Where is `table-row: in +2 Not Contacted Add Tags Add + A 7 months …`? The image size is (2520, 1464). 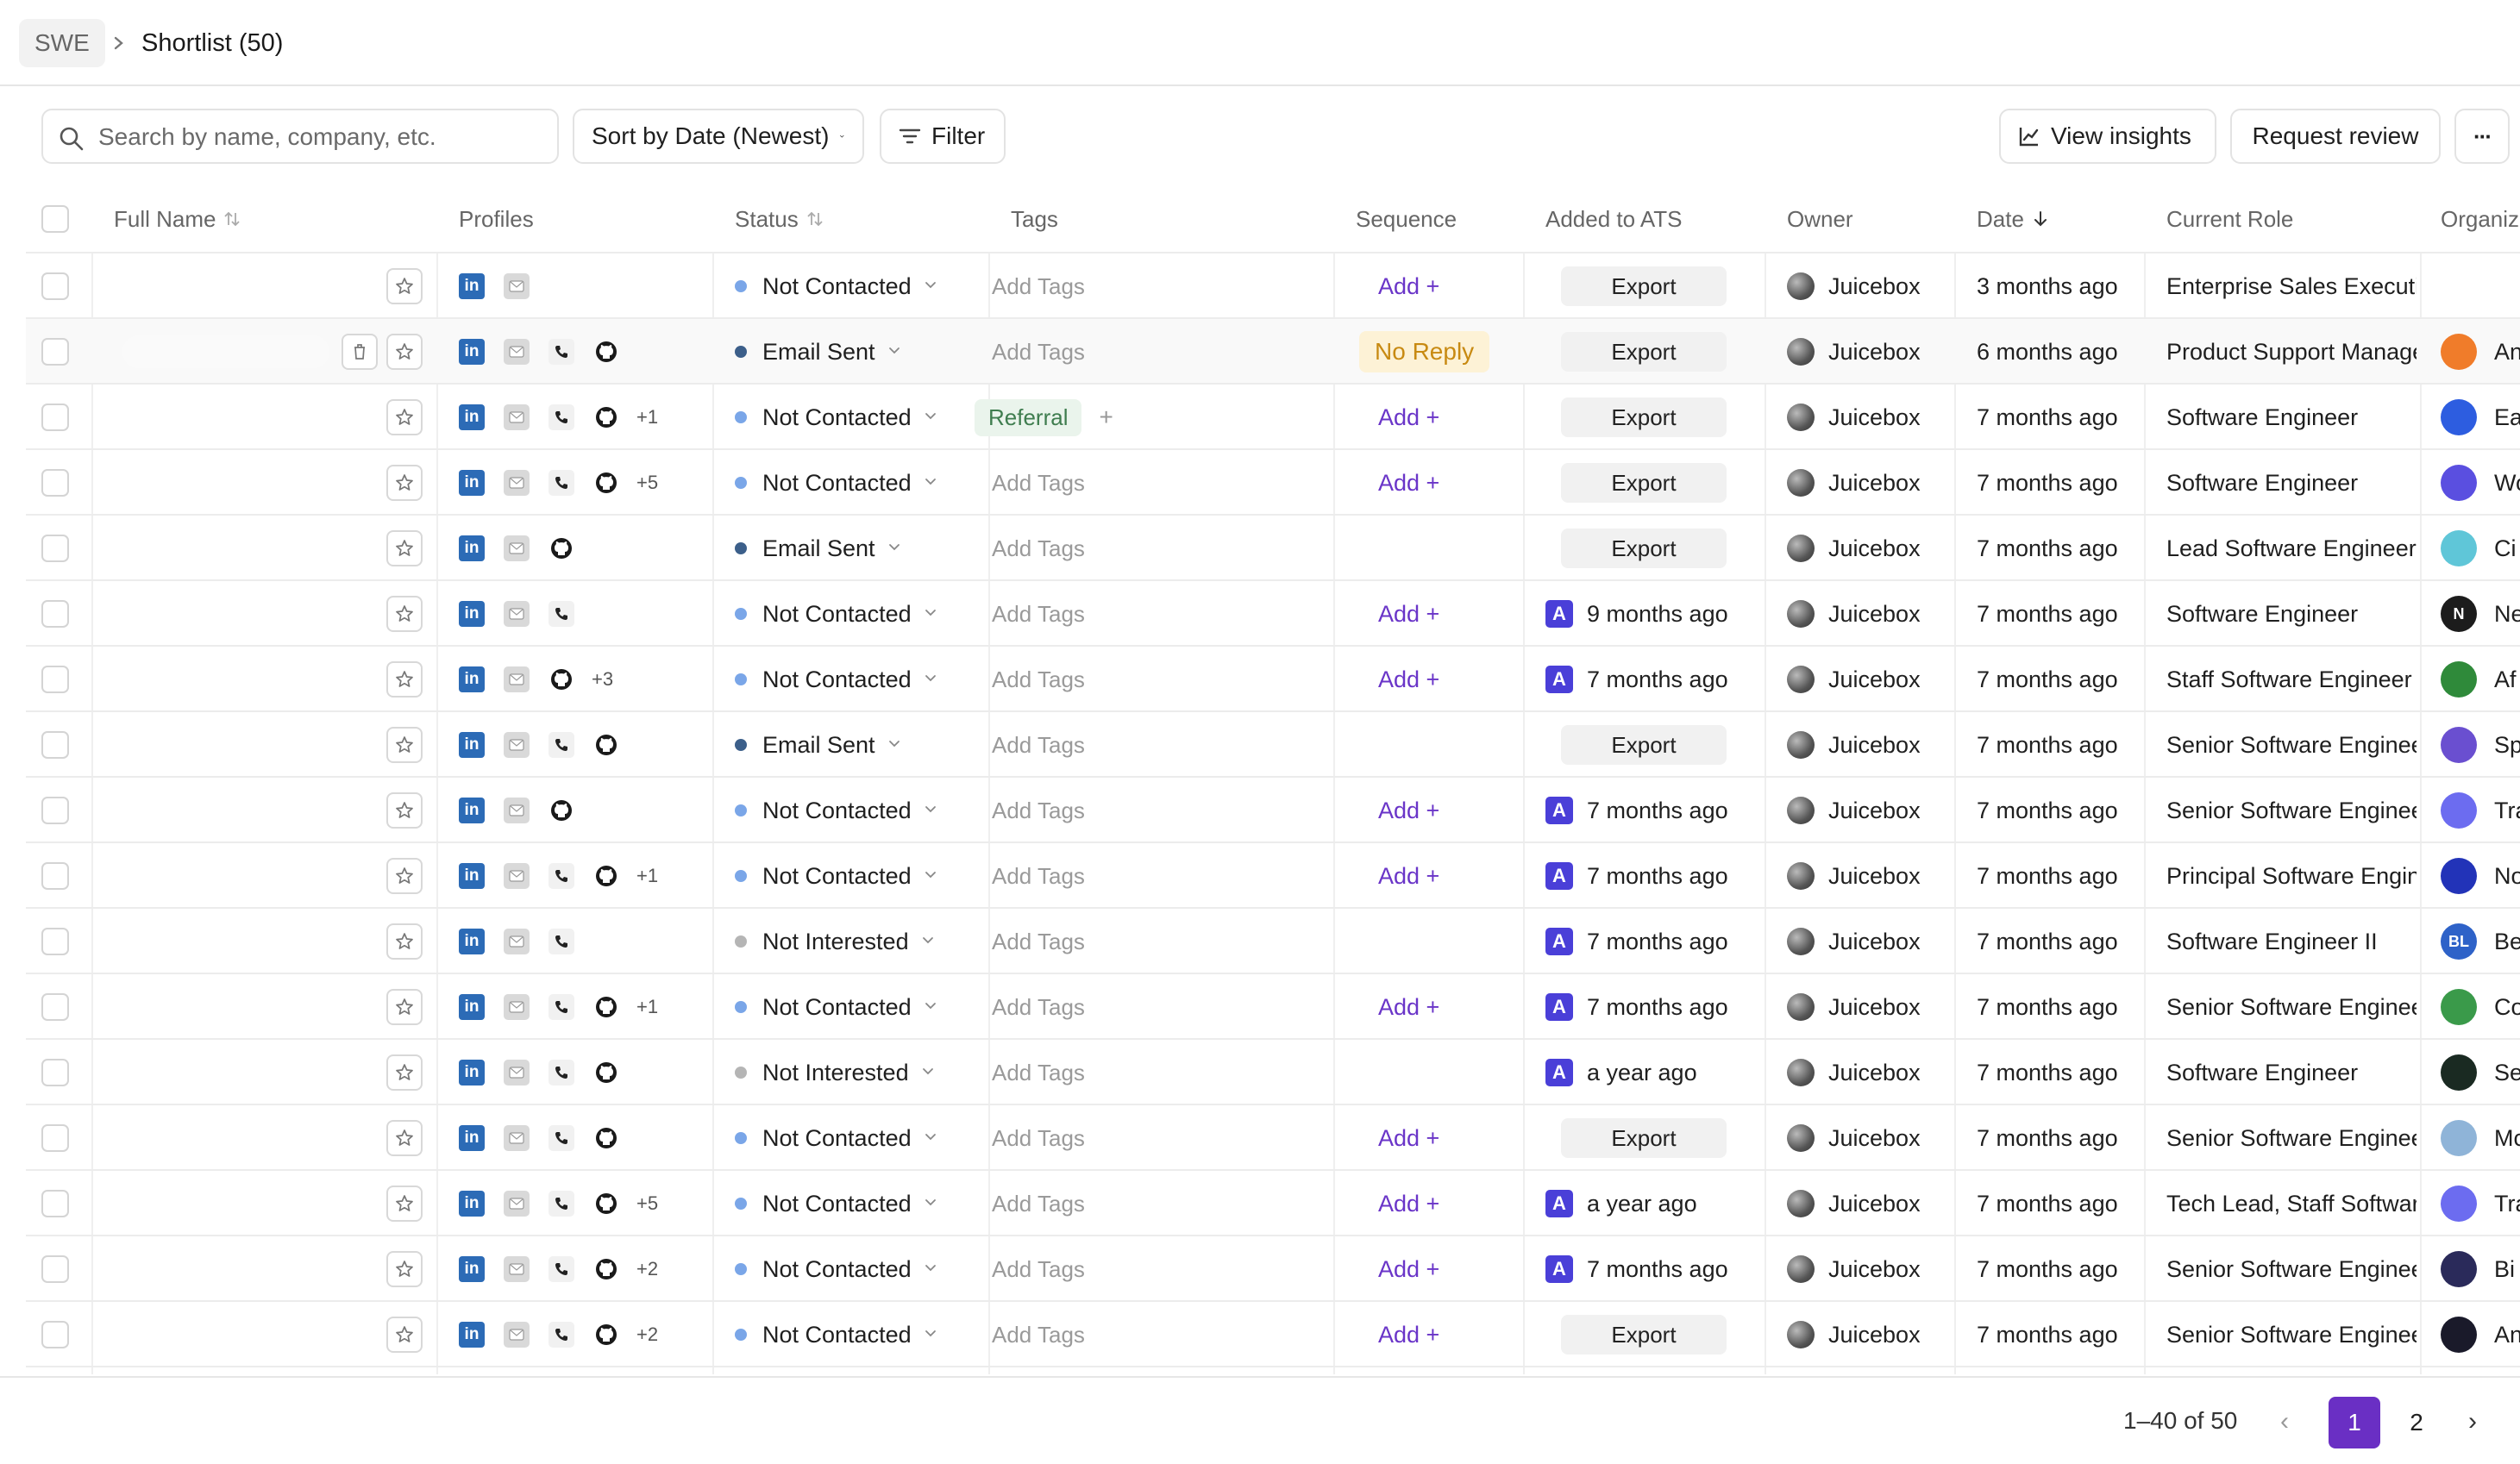 table-row: in +2 Not Contacted Add Tags Add + A 7 months … is located at coordinates (1273, 1269).